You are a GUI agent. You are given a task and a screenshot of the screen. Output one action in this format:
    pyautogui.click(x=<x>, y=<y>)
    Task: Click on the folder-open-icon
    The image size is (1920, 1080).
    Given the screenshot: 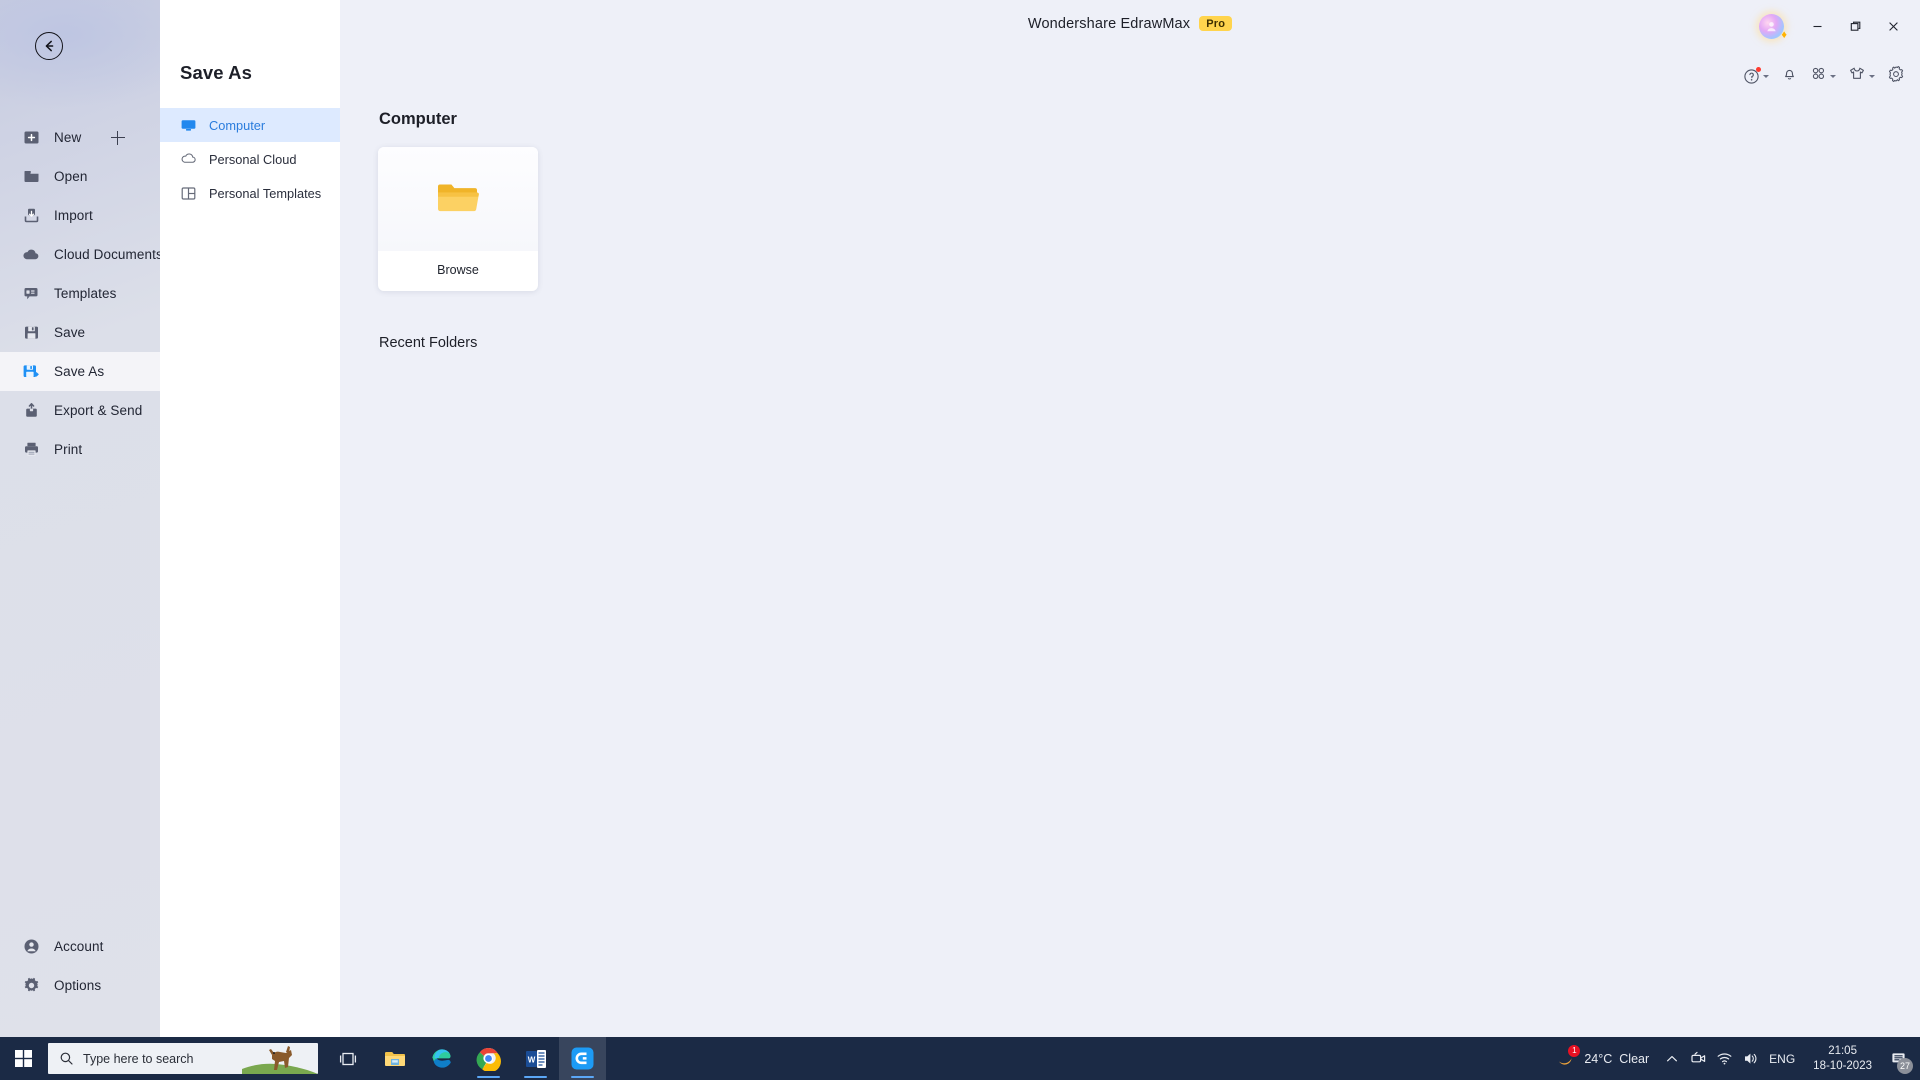 What is the action you would take?
    pyautogui.click(x=458, y=198)
    